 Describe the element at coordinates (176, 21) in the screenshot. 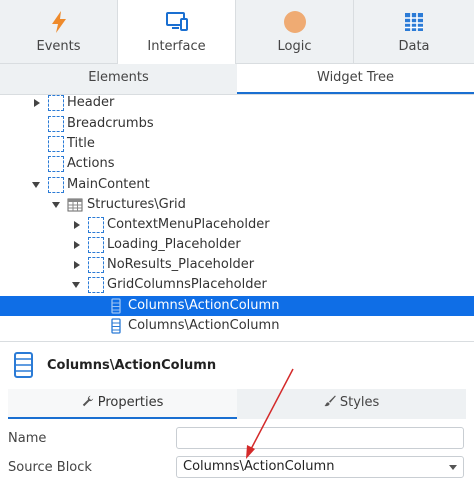

I see `monitor-icon` at that location.